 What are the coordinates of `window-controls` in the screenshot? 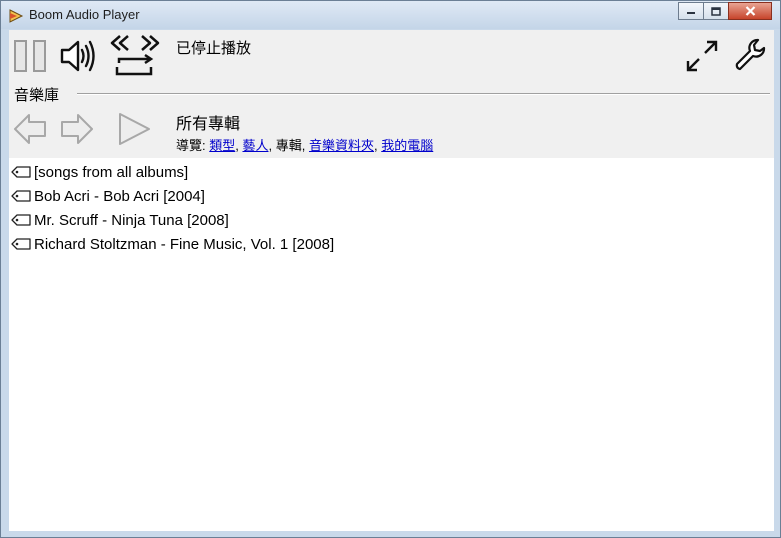 It's located at (725, 11).